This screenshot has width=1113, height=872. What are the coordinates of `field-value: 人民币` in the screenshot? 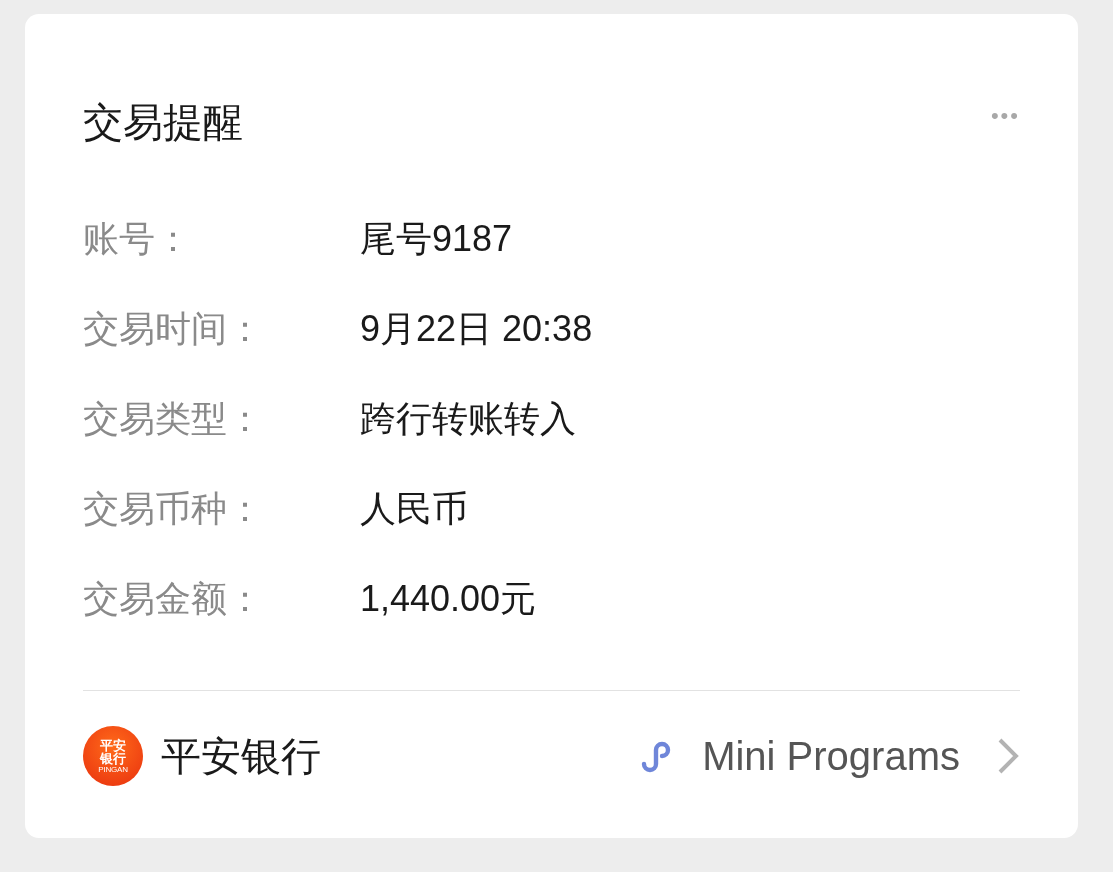 It's located at (414, 508).